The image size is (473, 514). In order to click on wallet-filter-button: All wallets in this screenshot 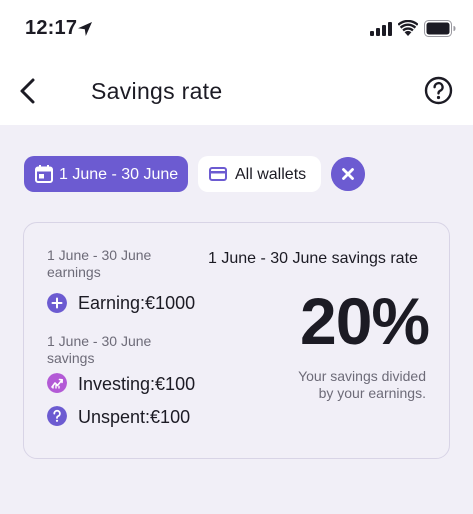, I will do `click(259, 174)`.